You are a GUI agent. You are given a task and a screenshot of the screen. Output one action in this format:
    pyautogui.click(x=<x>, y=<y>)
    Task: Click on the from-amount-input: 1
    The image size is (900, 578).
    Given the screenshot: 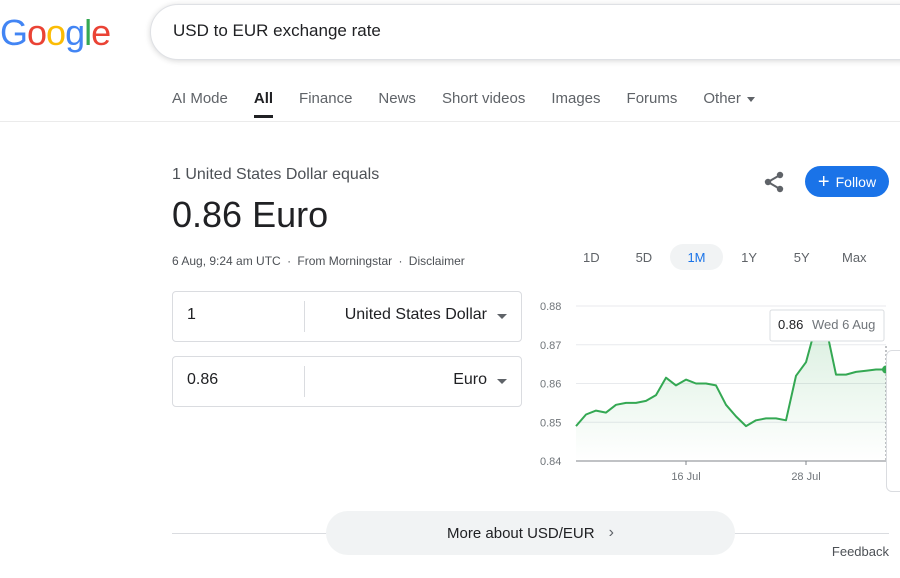 What is the action you would take?
    pyautogui.click(x=191, y=315)
    